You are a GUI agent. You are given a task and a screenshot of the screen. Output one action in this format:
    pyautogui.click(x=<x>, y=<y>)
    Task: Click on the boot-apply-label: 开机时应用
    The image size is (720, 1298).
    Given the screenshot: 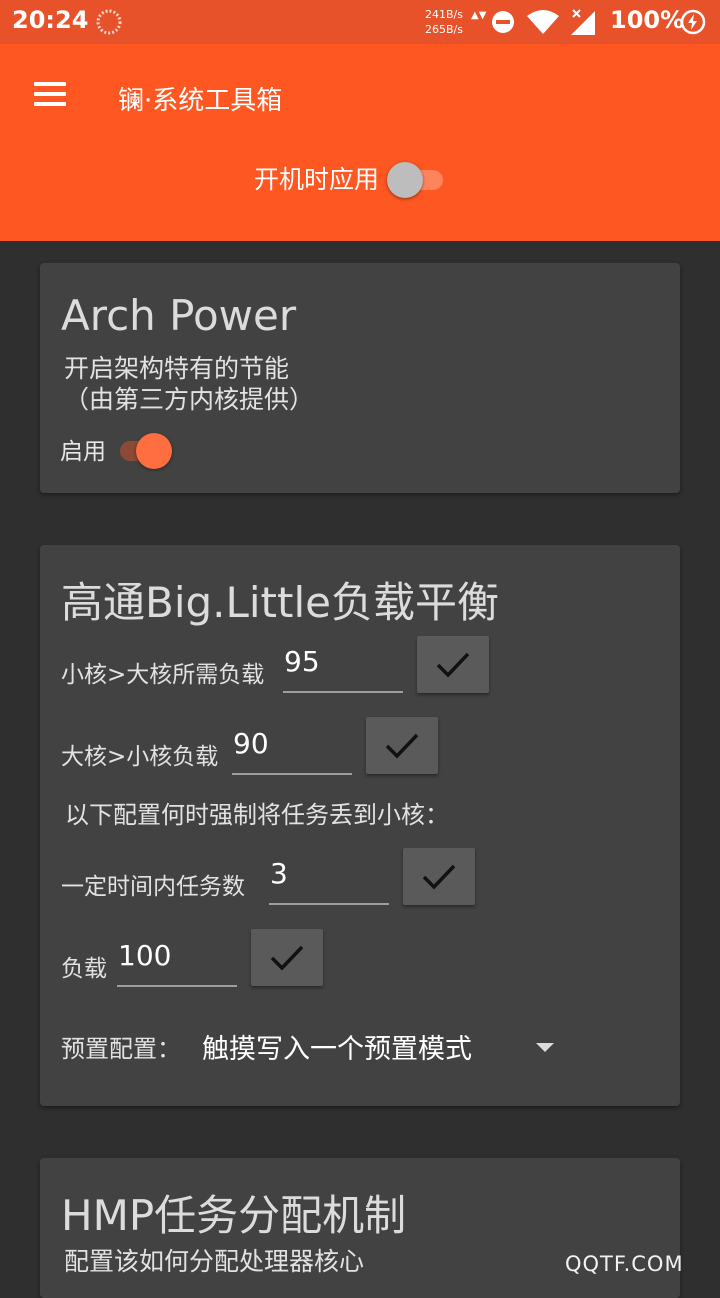 What is the action you would take?
    pyautogui.click(x=317, y=179)
    